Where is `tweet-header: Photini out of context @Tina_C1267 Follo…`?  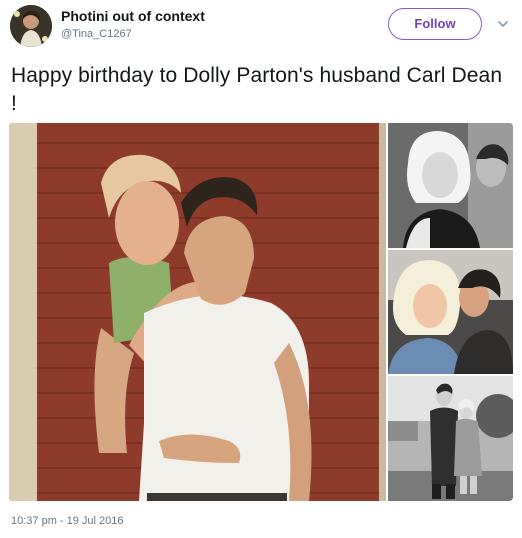 tweet-header: Photini out of context @Tina_C1267 Follo… is located at coordinates (261, 26).